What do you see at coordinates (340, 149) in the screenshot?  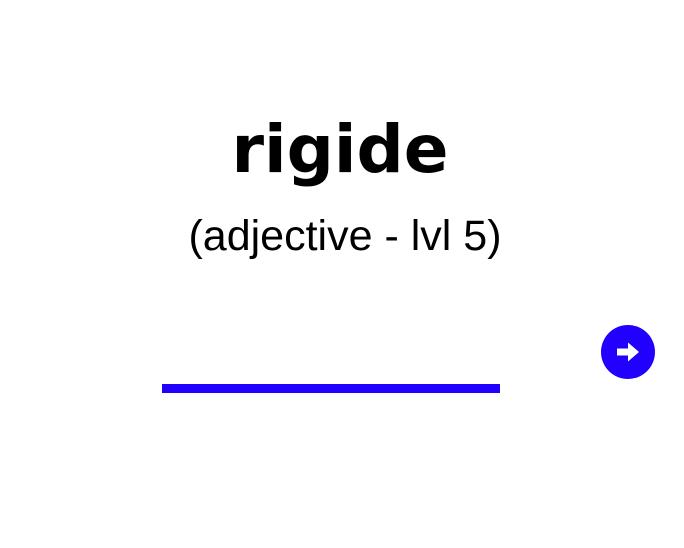 I see `vocabulary-word: rigide` at bounding box center [340, 149].